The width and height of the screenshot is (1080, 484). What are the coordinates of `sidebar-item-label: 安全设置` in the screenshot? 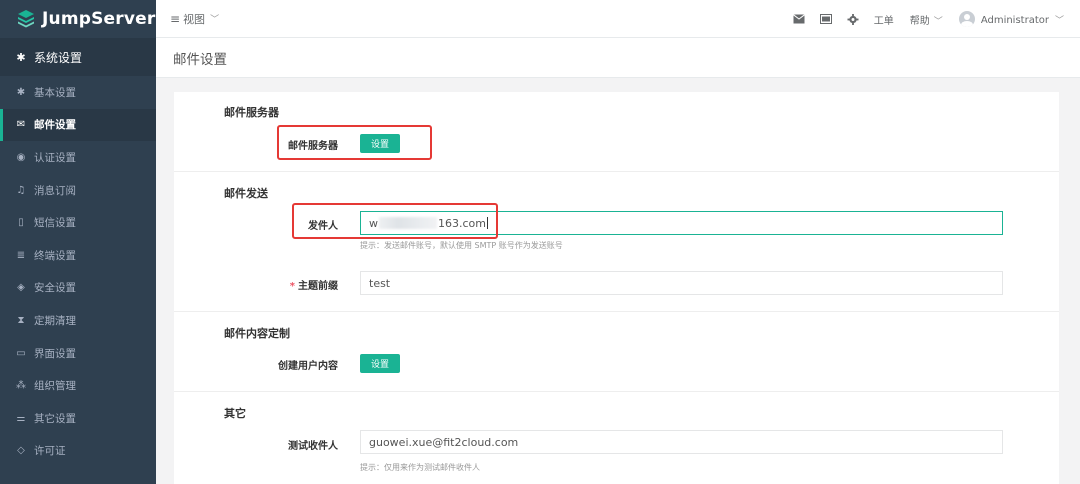 It's located at (55, 288).